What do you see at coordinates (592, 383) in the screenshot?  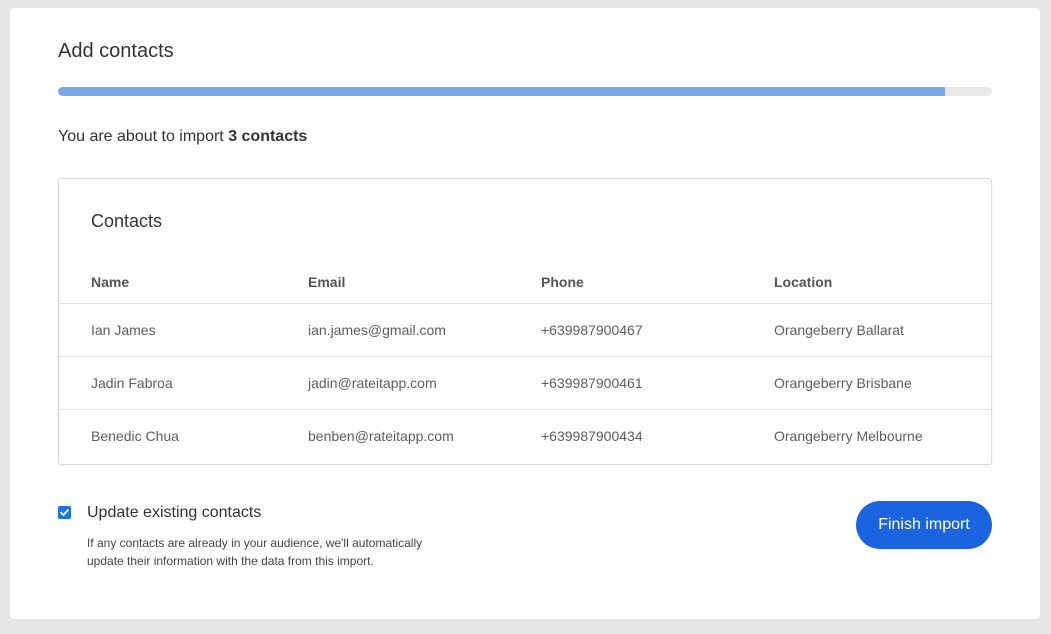 I see `cell-phone: +639987900461` at bounding box center [592, 383].